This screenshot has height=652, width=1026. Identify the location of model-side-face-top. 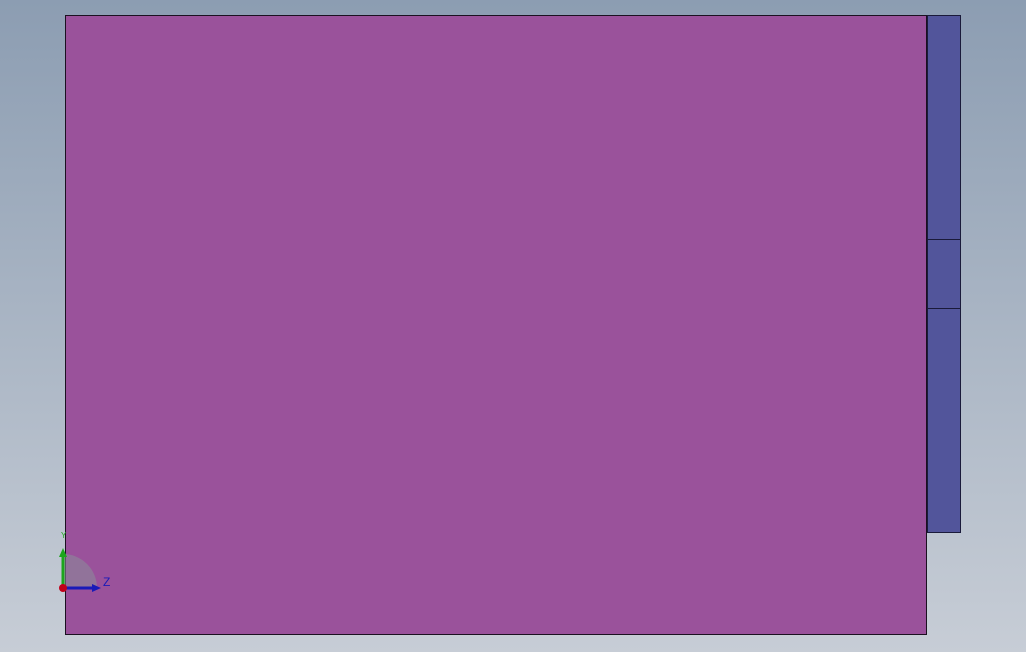
(944, 127).